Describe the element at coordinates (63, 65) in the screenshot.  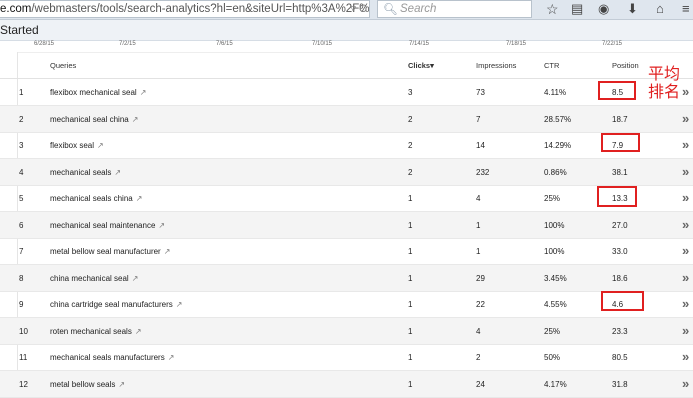
I see `header-queries: Queries` at that location.